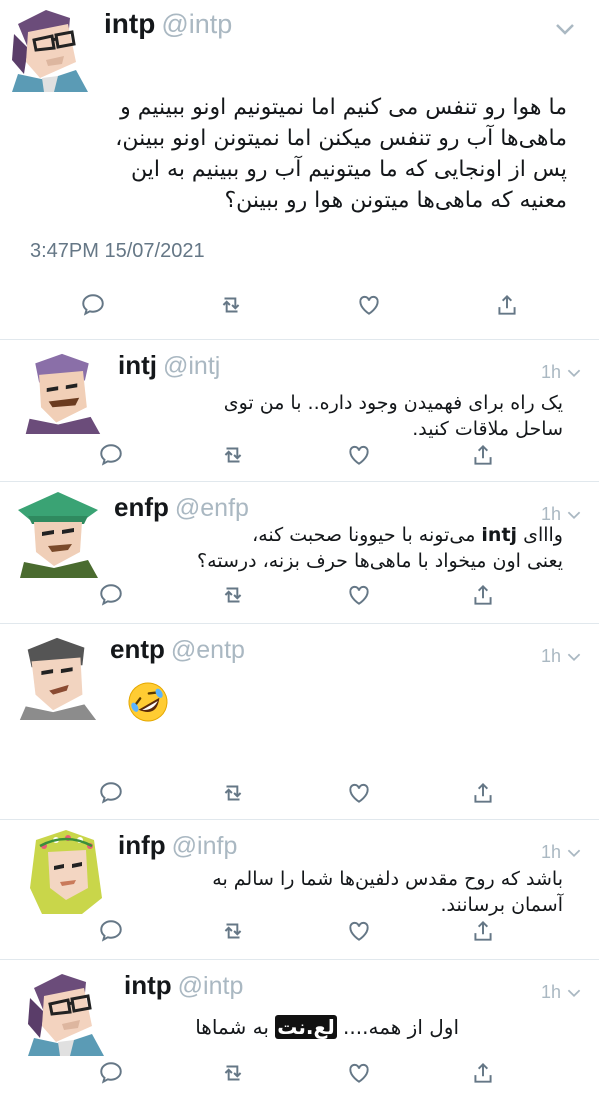  I want to click on author-handle: @entp, so click(208, 650).